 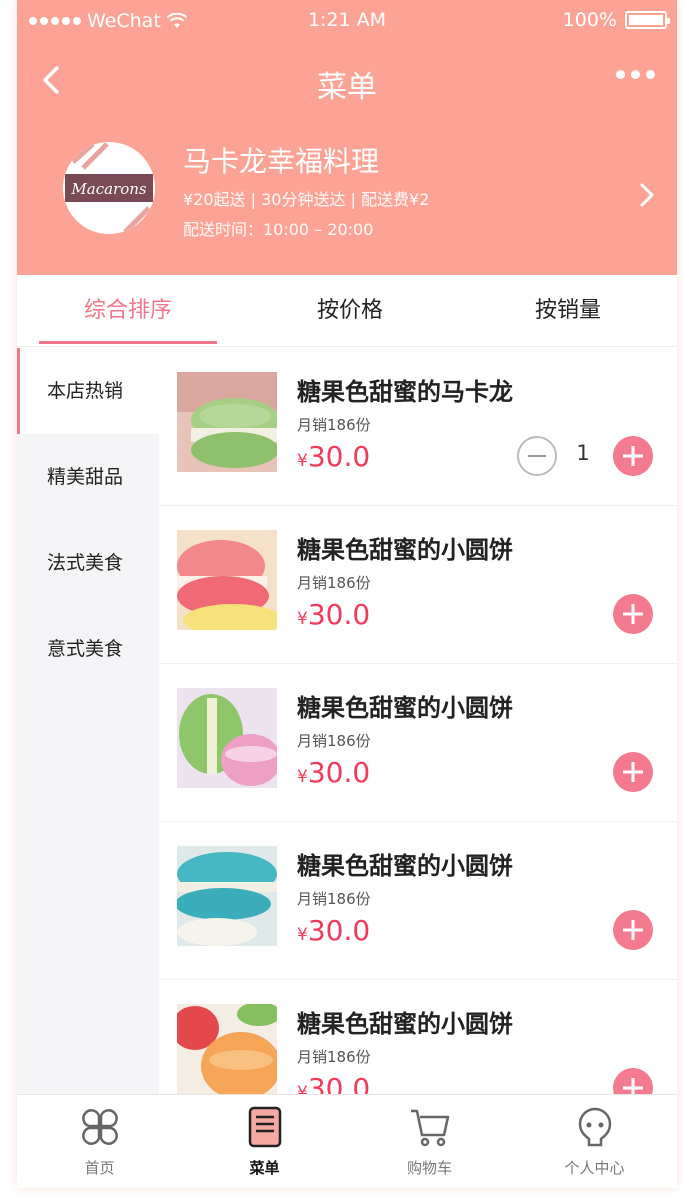 I want to click on nav-menu: 菜单, so click(x=264, y=1141).